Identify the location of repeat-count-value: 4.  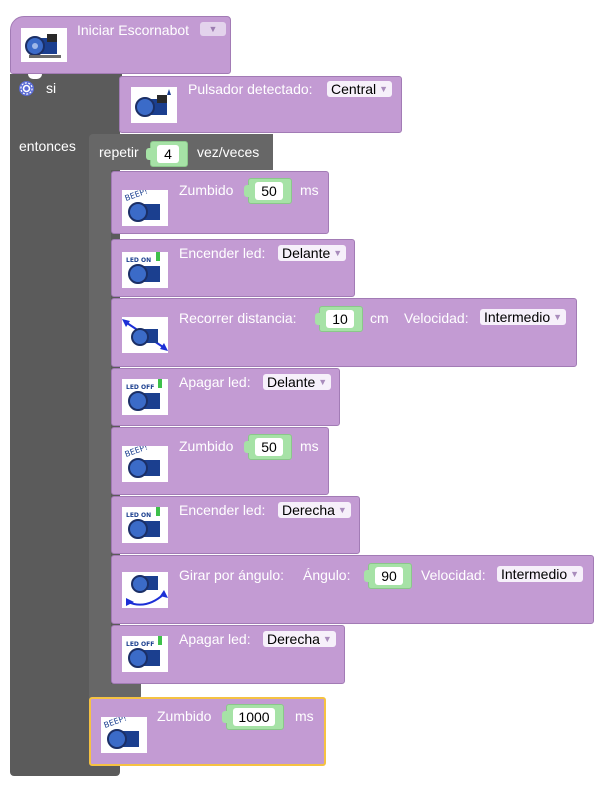
(168, 154).